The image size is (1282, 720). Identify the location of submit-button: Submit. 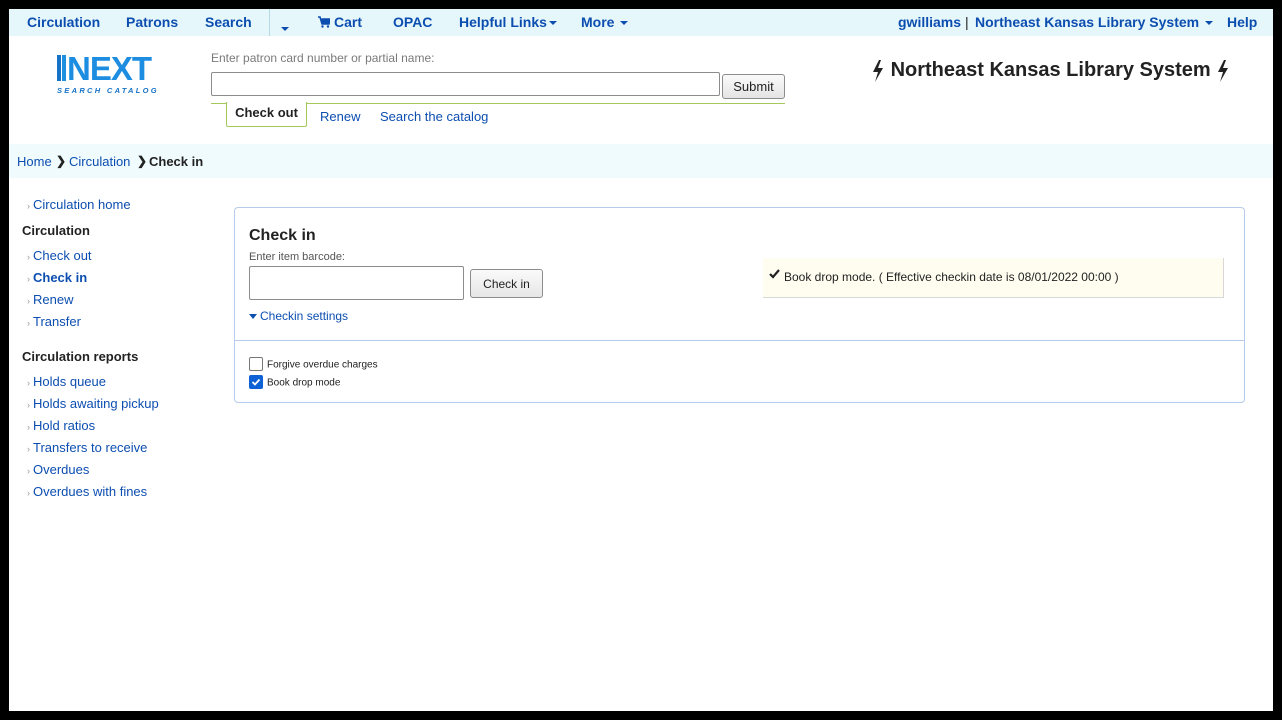
(753, 86).